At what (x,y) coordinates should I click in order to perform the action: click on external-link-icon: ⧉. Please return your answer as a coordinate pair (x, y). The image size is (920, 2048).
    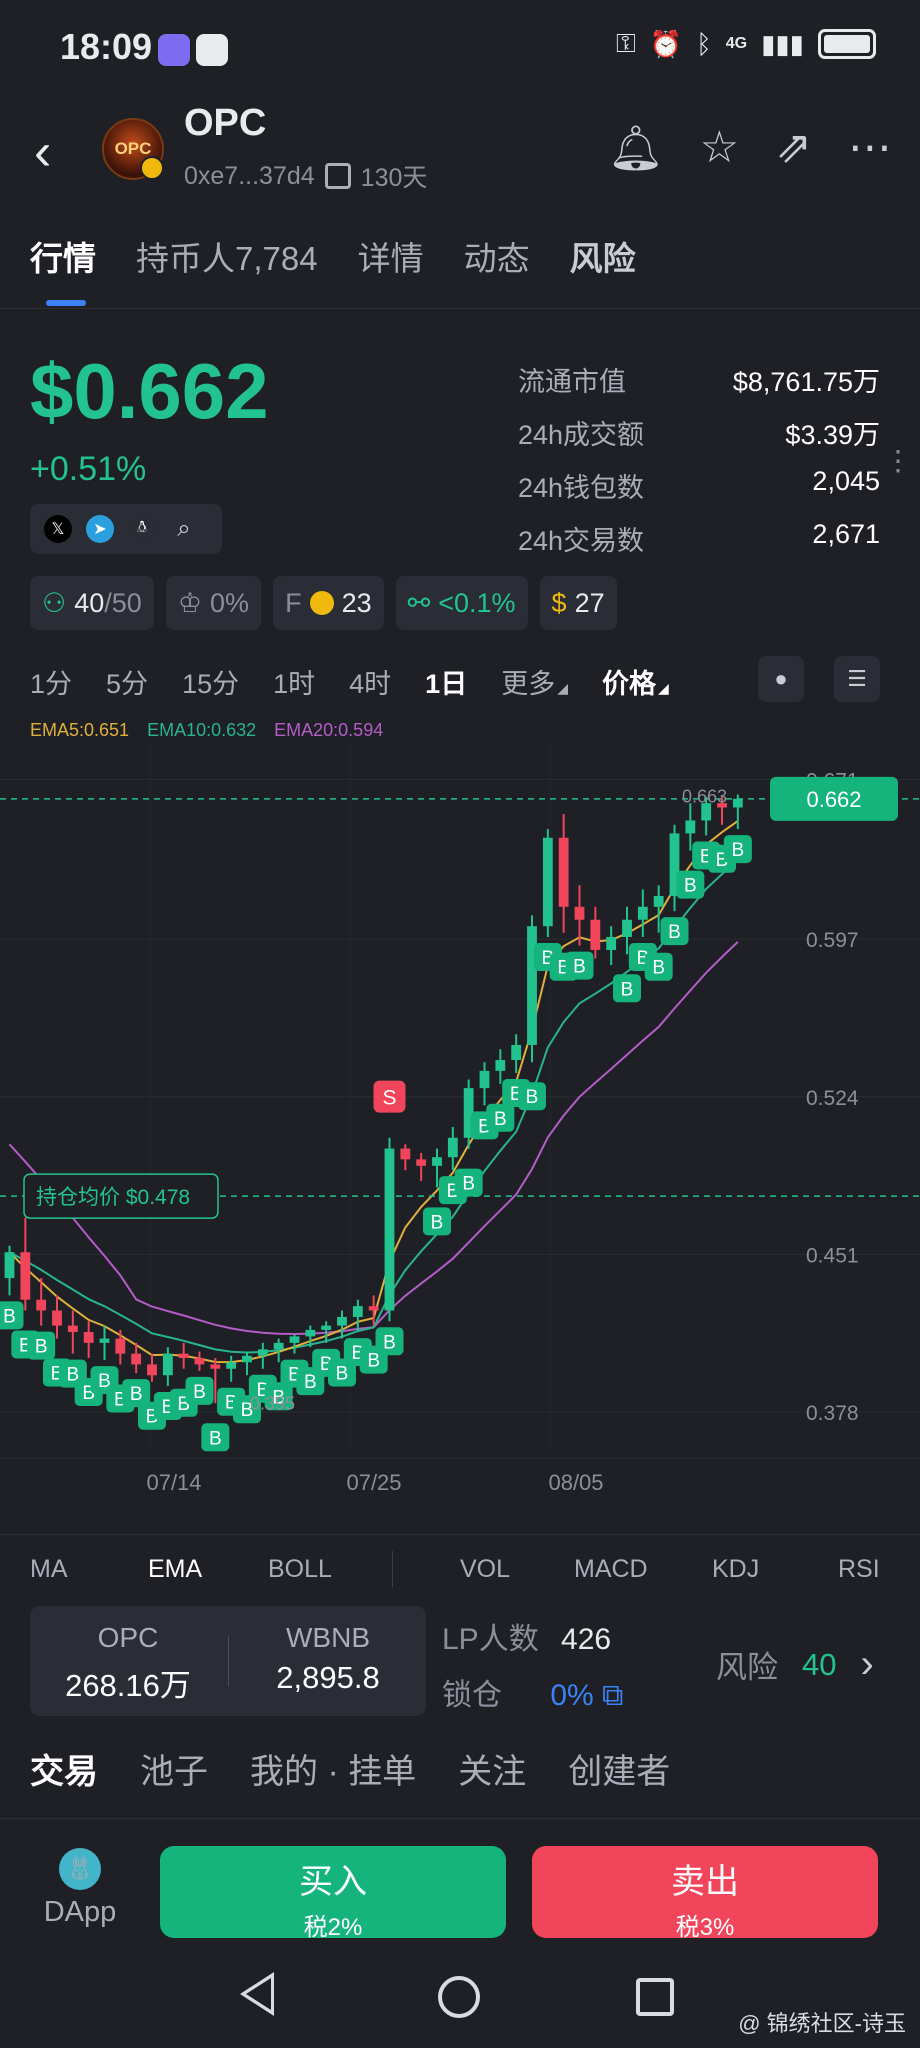
    Looking at the image, I should click on (612, 1695).